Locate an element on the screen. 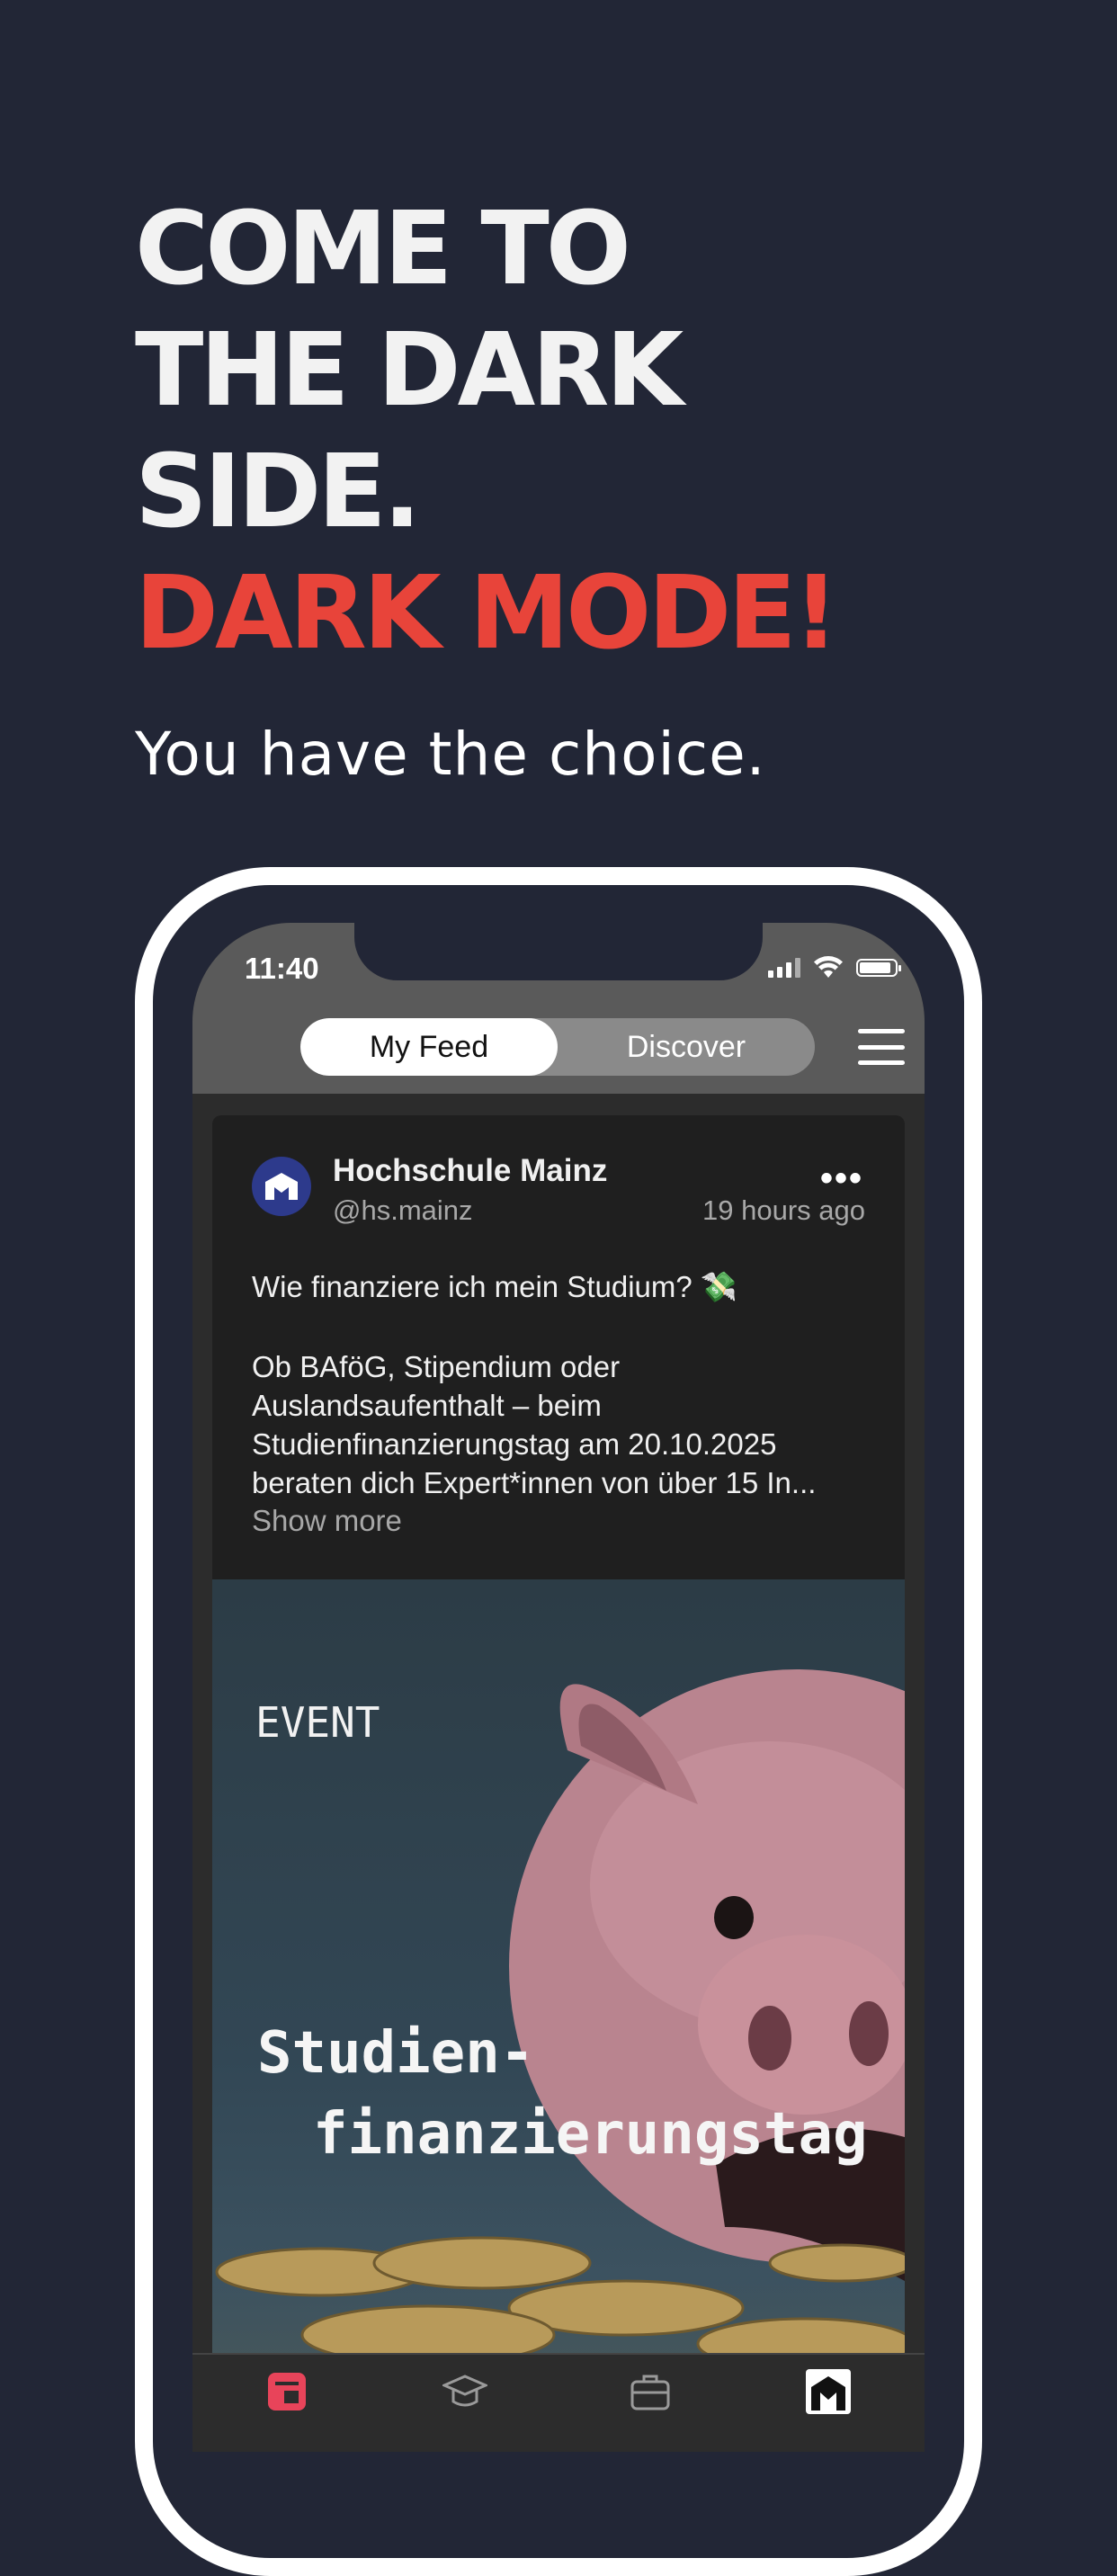  avatar is located at coordinates (281, 1186).